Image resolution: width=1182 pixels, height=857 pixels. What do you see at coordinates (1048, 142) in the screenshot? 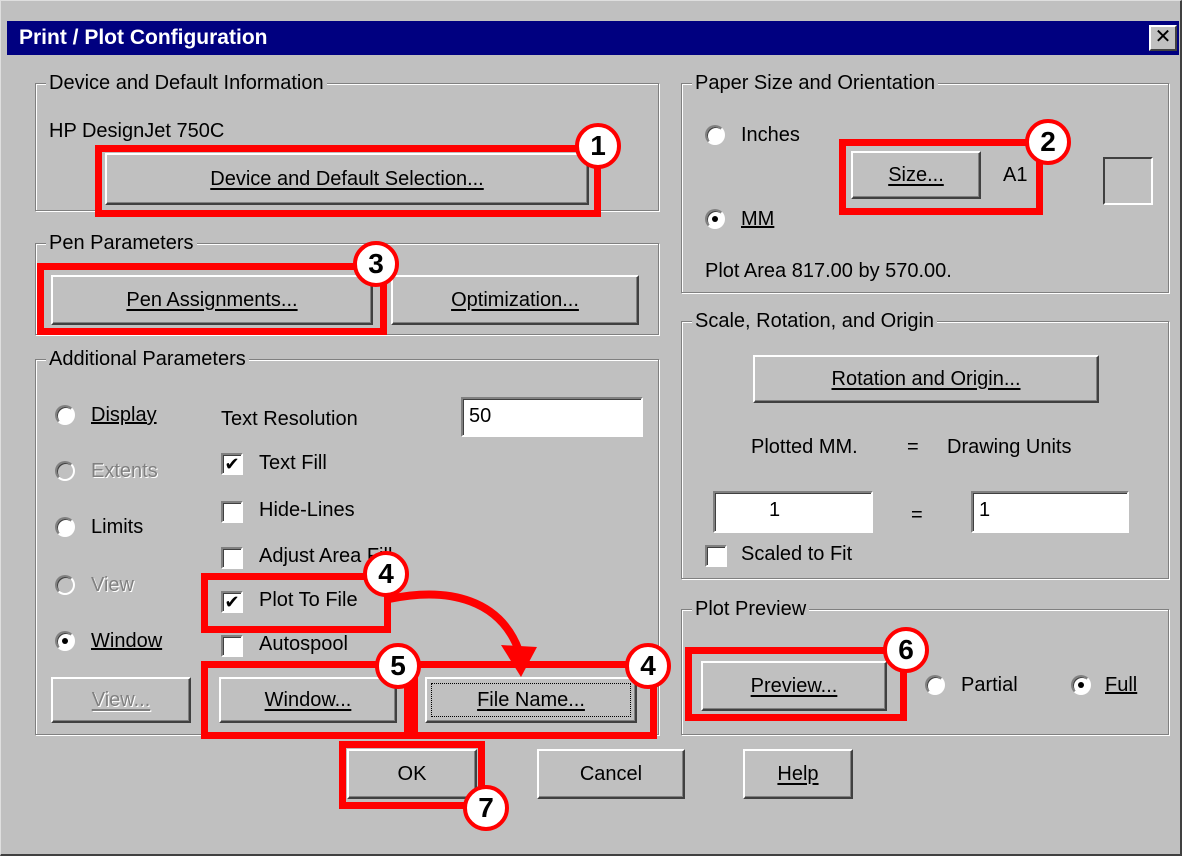
I see `step-badge-2: 2` at bounding box center [1048, 142].